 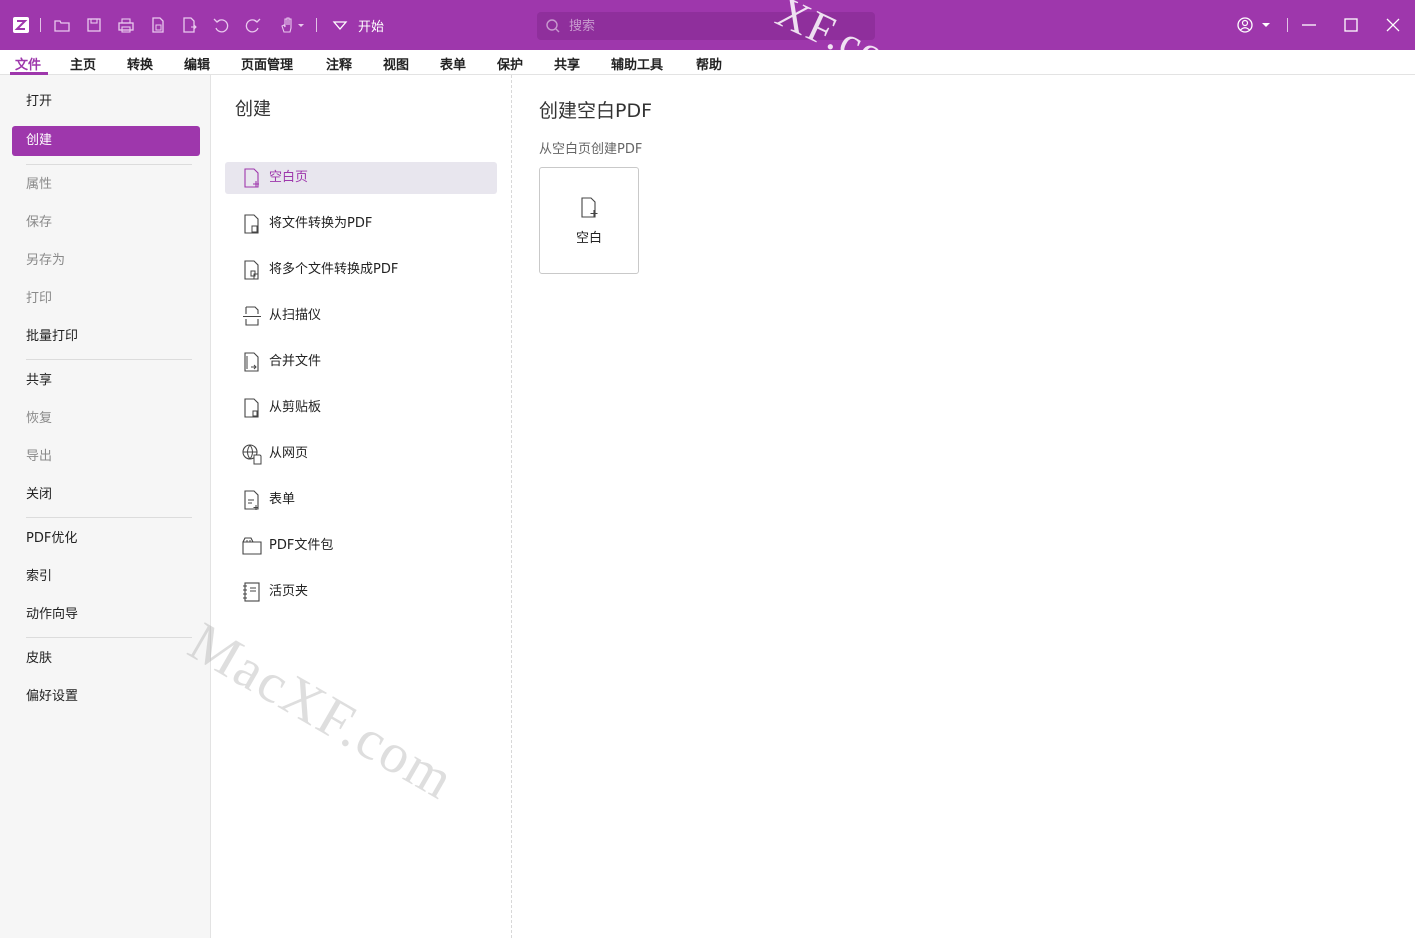 What do you see at coordinates (1309, 25) in the screenshot?
I see `minimize-icon` at bounding box center [1309, 25].